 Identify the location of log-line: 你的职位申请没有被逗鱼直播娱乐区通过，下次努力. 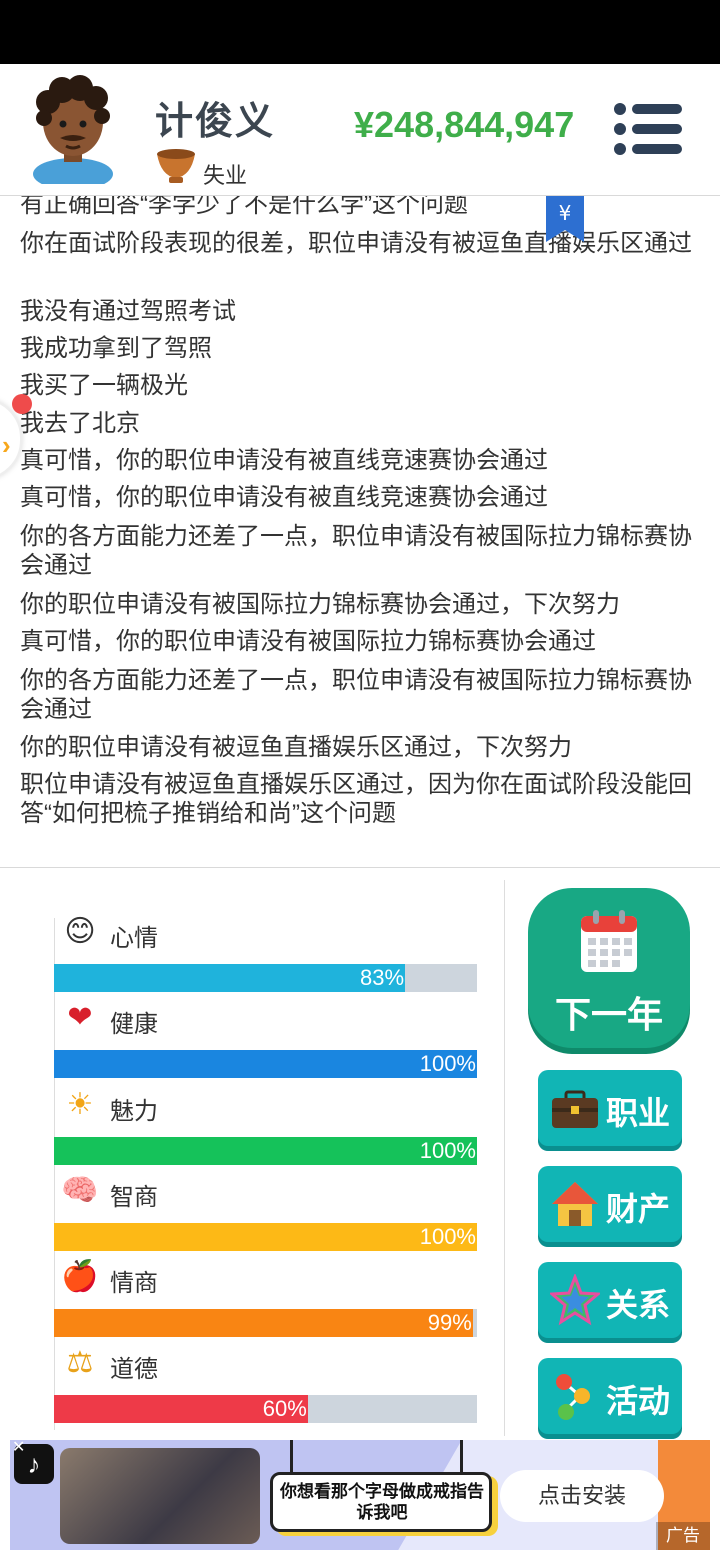
(296, 747).